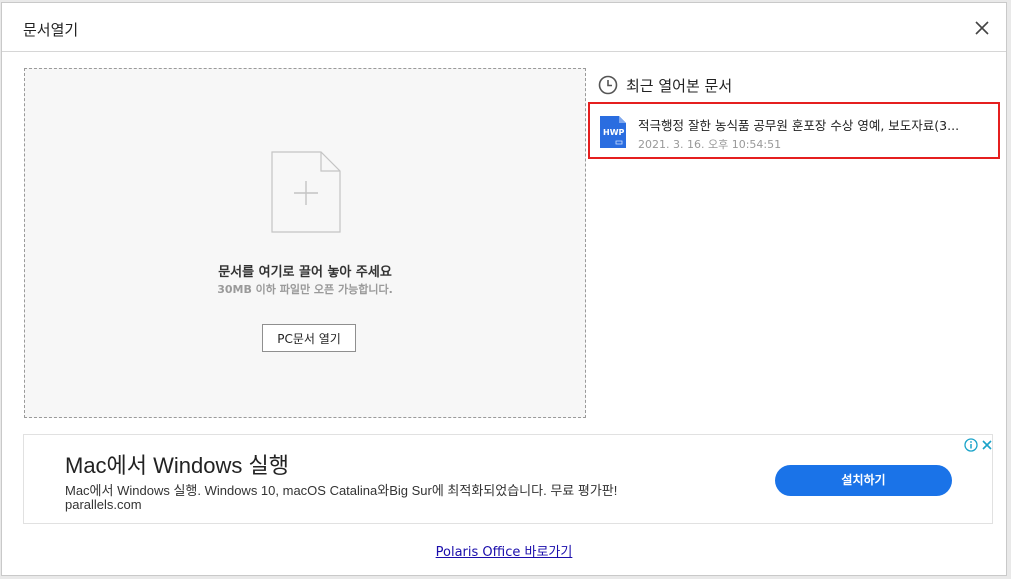 The width and height of the screenshot is (1011, 579). Describe the element at coordinates (305, 272) in the screenshot. I see `drop-instruction: 문서를 여기로 끌어 놓아 주세요` at that location.